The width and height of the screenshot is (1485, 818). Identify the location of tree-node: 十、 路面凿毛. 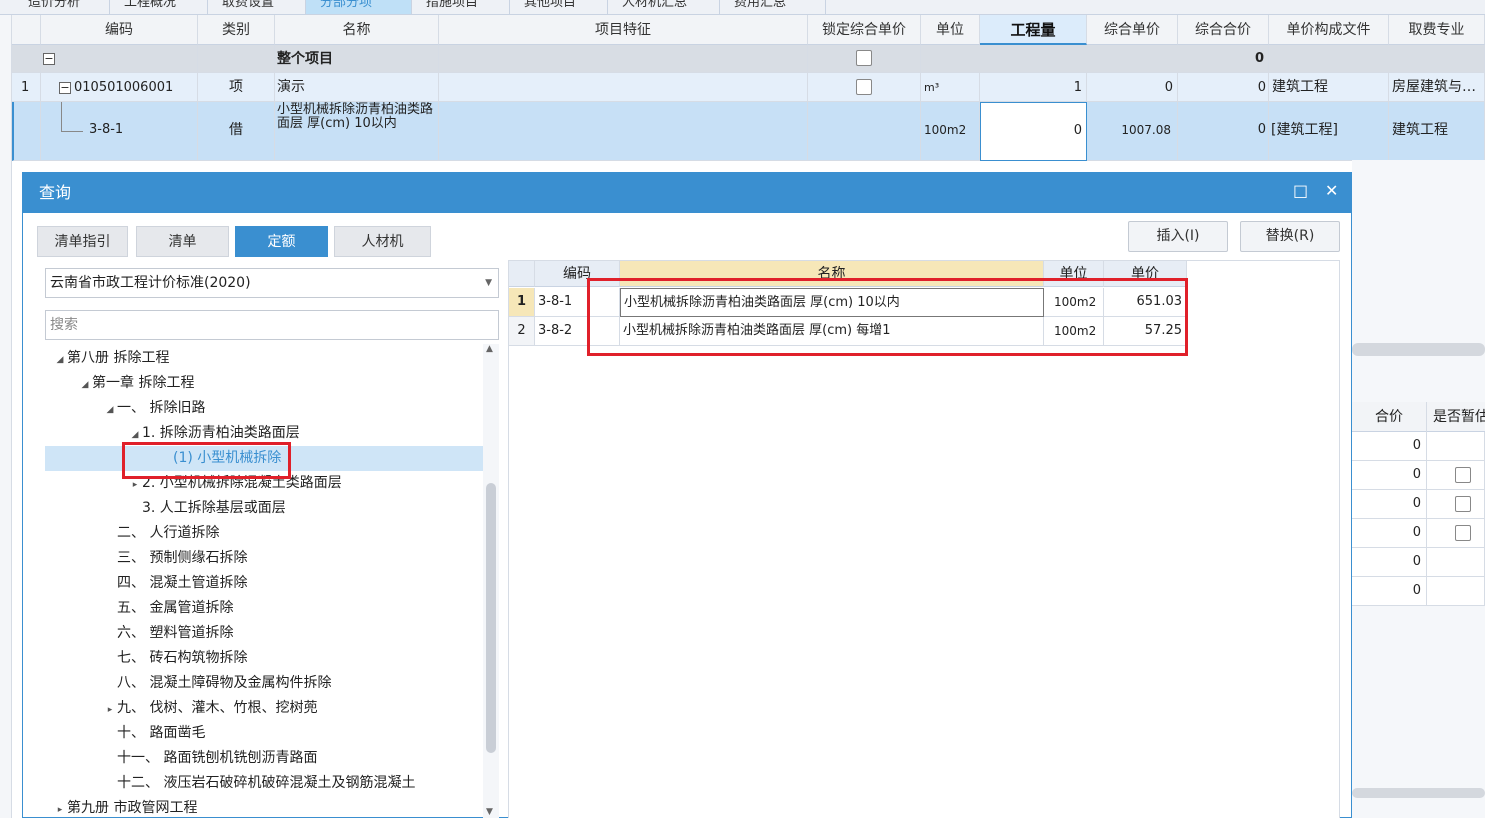
(161, 733).